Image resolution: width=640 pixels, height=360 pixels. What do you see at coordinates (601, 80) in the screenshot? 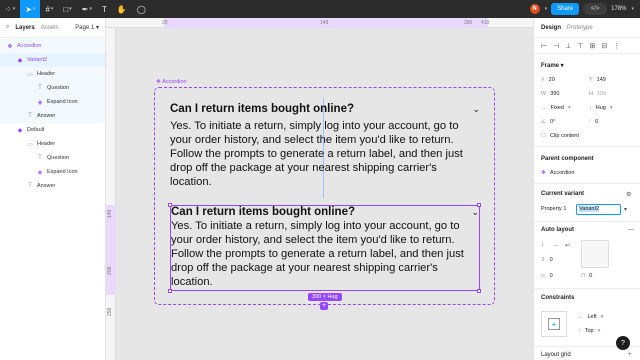
I see `y-value: 149` at bounding box center [601, 80].